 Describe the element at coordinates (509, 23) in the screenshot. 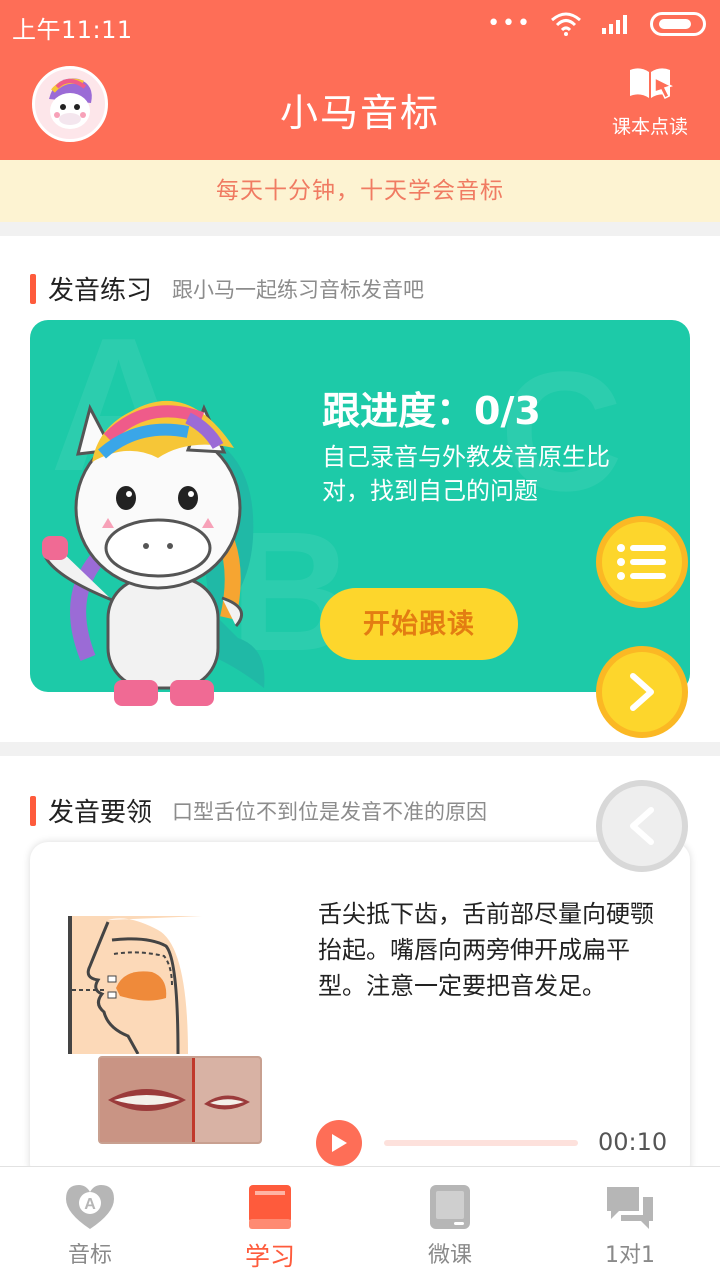

I see `more-dots-icon: •••` at that location.